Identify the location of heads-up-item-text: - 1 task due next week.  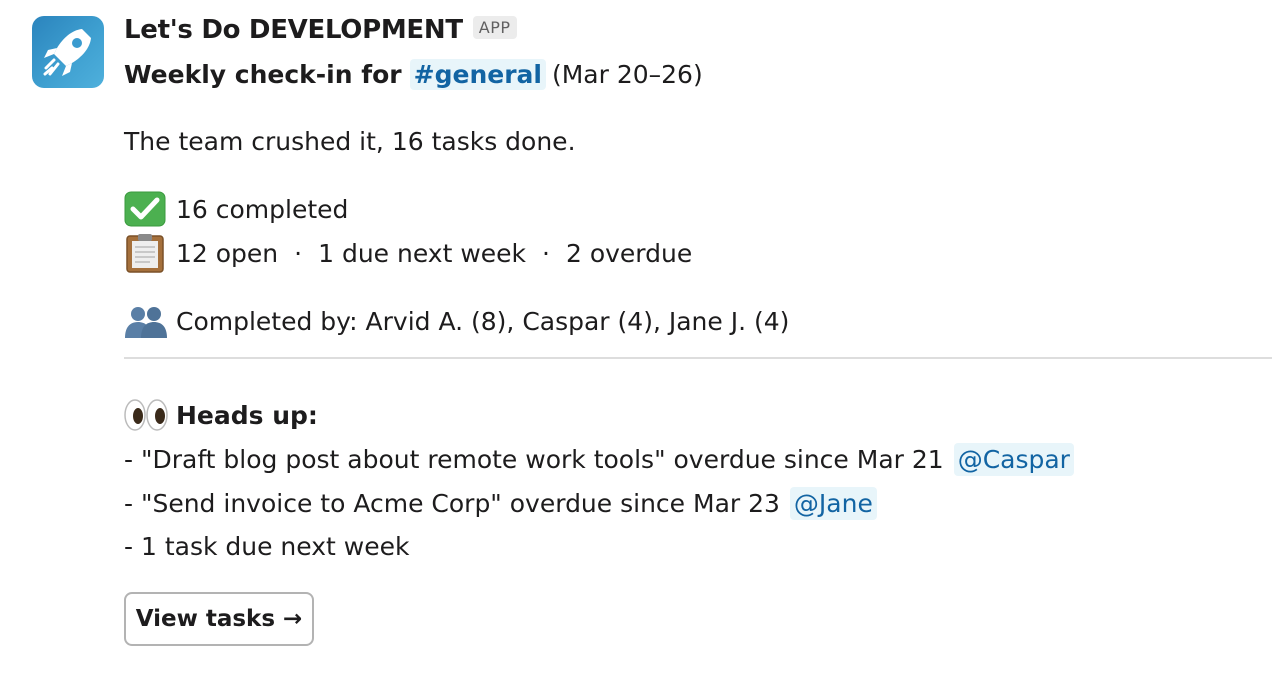
(267, 546).